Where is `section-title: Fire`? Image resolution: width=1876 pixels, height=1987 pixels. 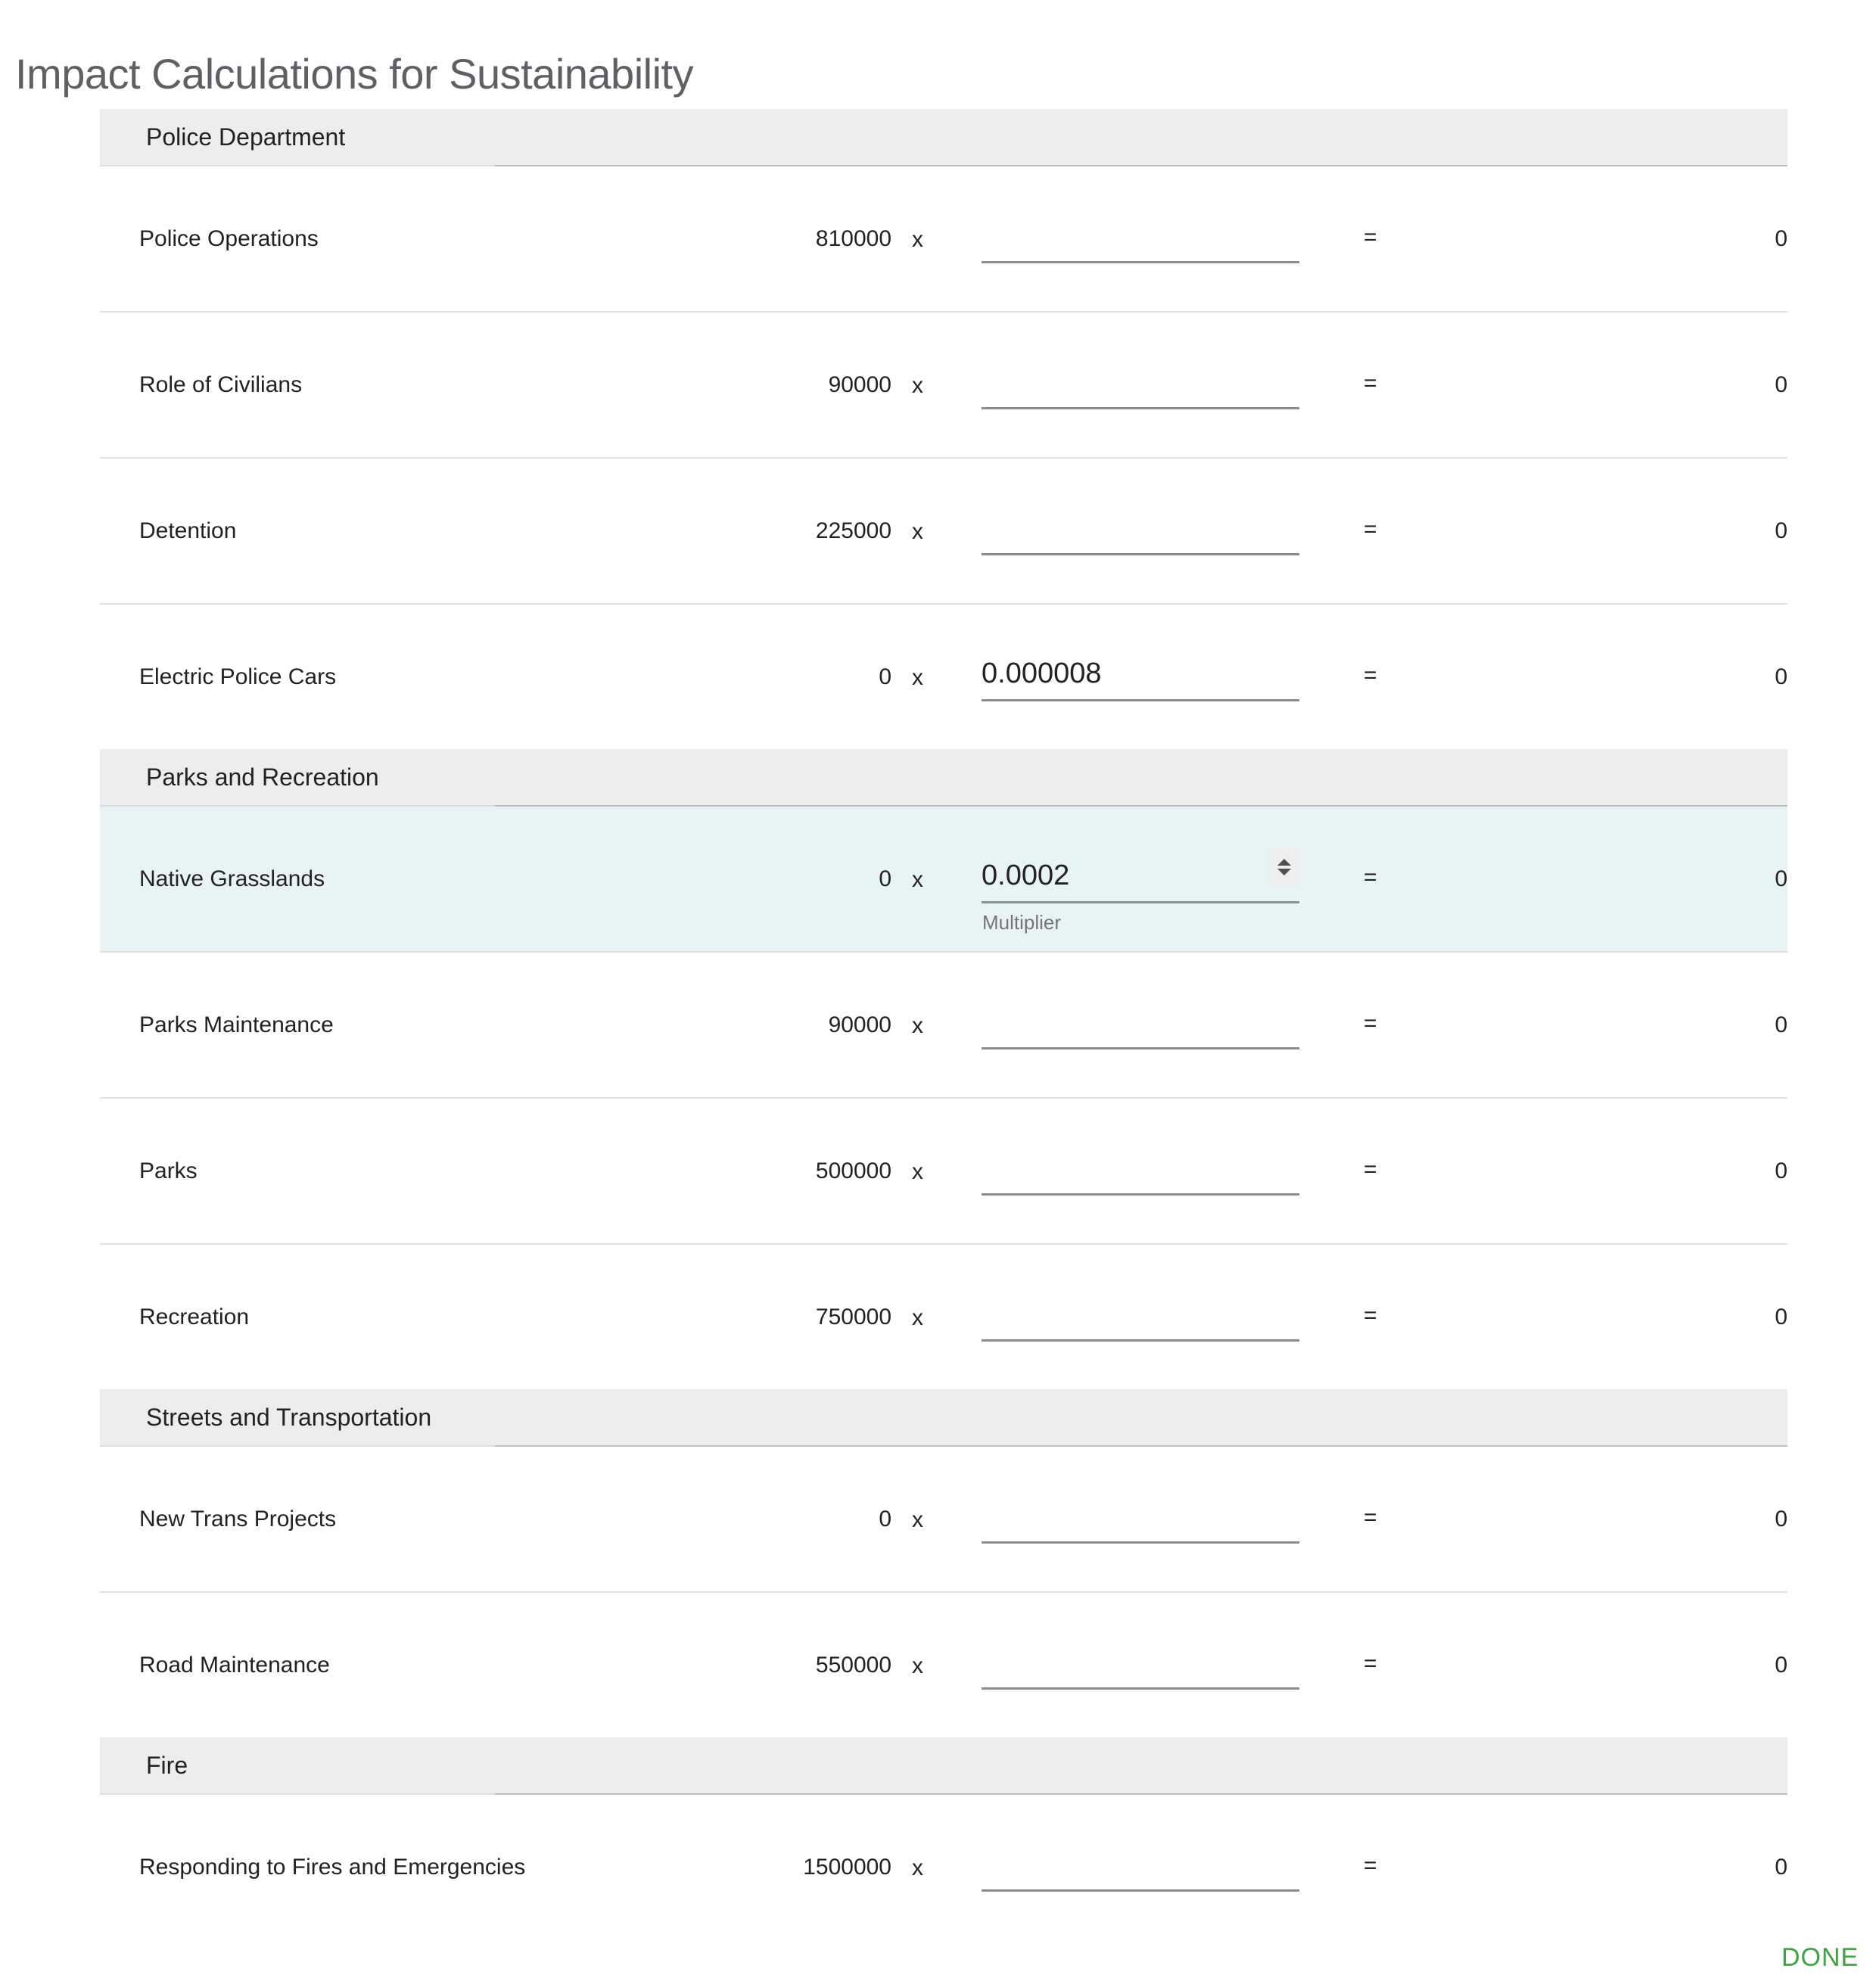
section-title: Fire is located at coordinates (167, 1766).